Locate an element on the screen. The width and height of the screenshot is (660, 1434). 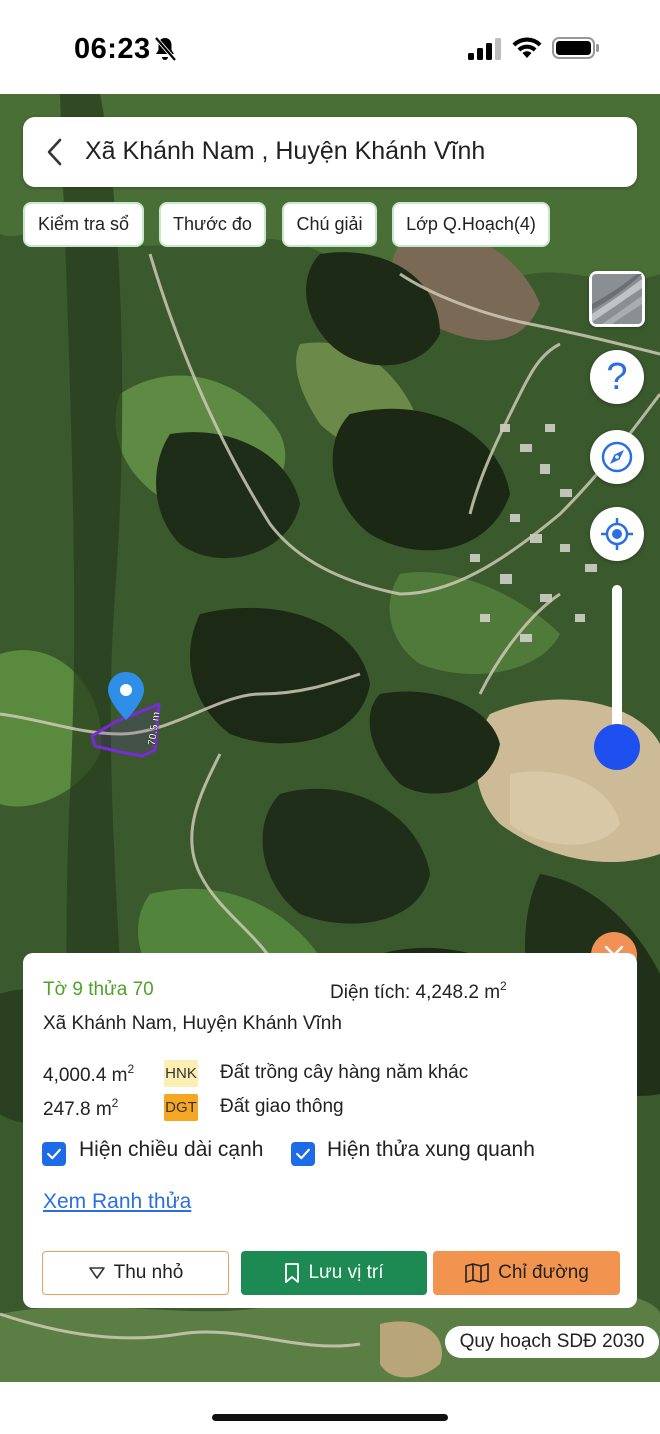
back-arrow-icon is located at coordinates (56, 152).